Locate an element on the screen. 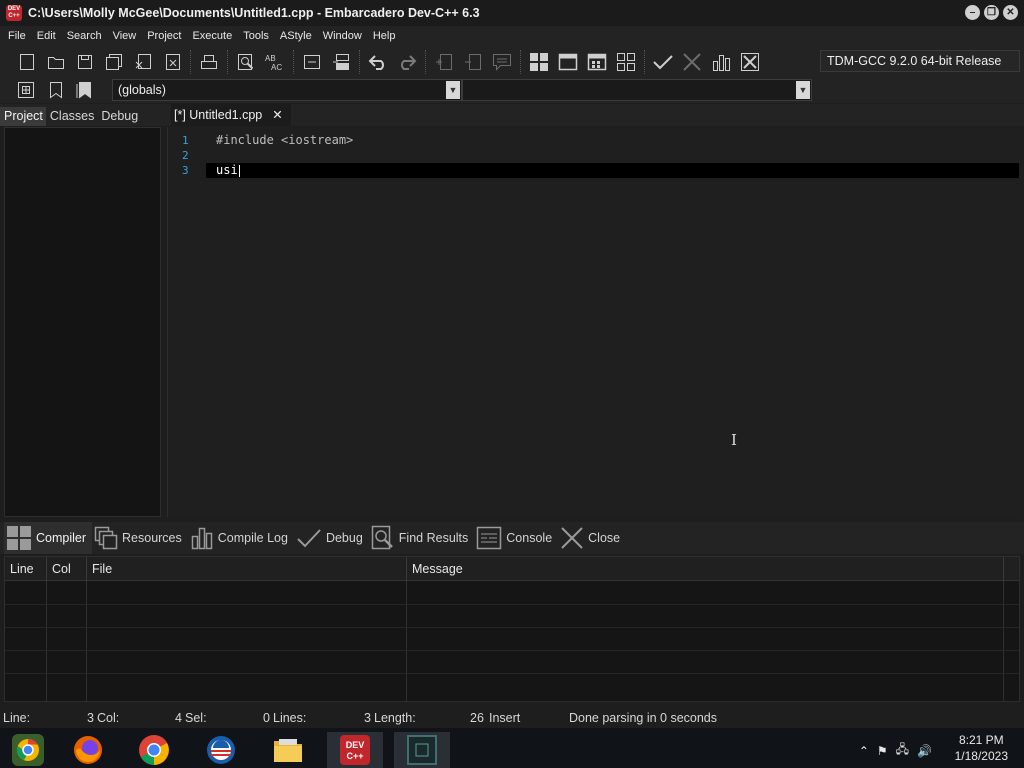 This screenshot has height=768, width=1024. close-icon: ✕ is located at coordinates (1010, 12).